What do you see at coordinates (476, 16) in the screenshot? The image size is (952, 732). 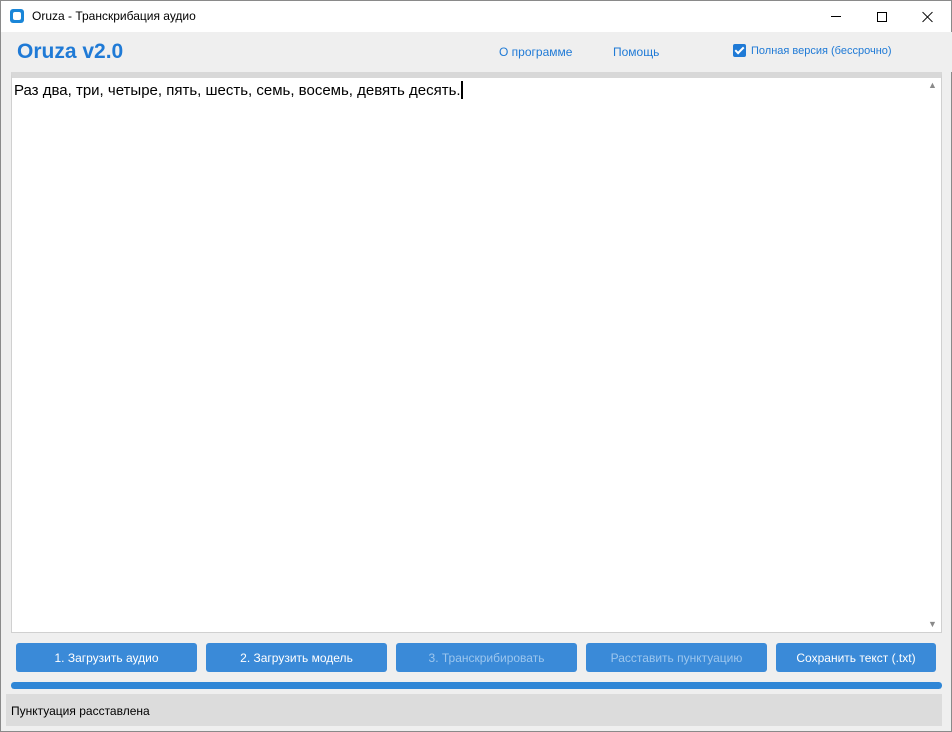 I see `title-bar: Oruza - Транскрибация аудио` at bounding box center [476, 16].